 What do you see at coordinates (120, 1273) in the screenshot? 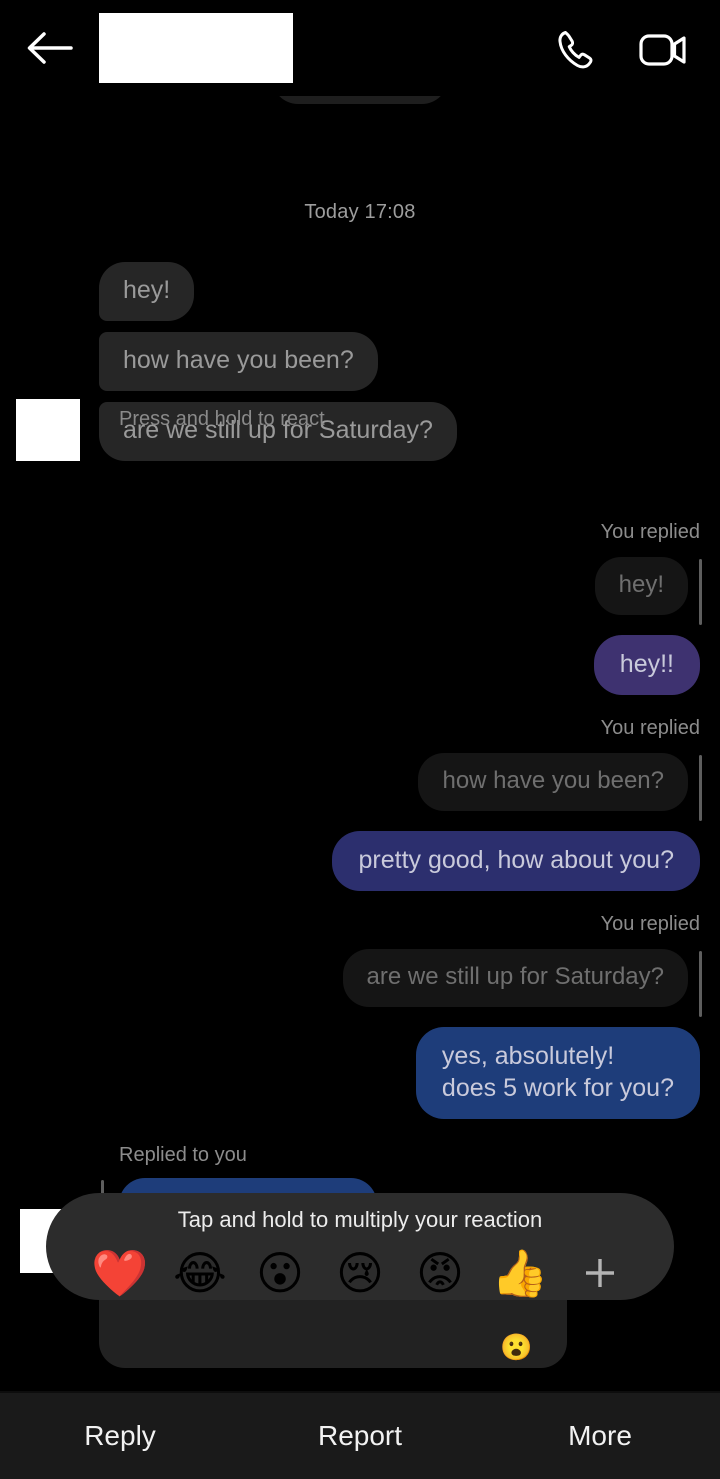
I see `heart-reaction-icon: ❤️` at bounding box center [120, 1273].